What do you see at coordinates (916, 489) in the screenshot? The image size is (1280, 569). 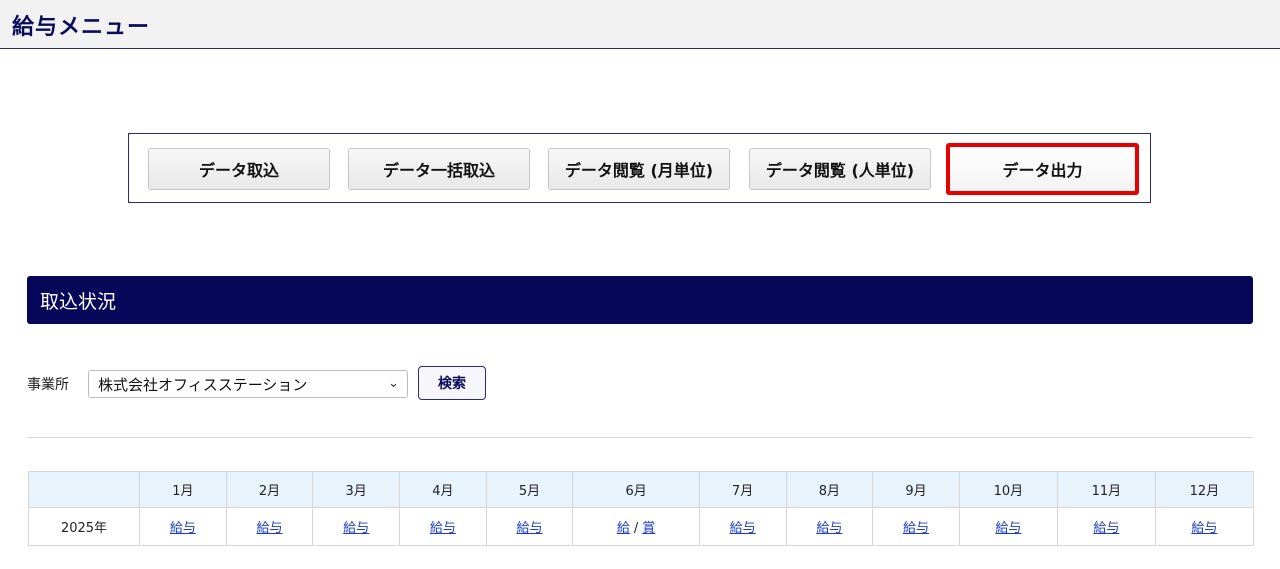 I see `month-header: 9月` at bounding box center [916, 489].